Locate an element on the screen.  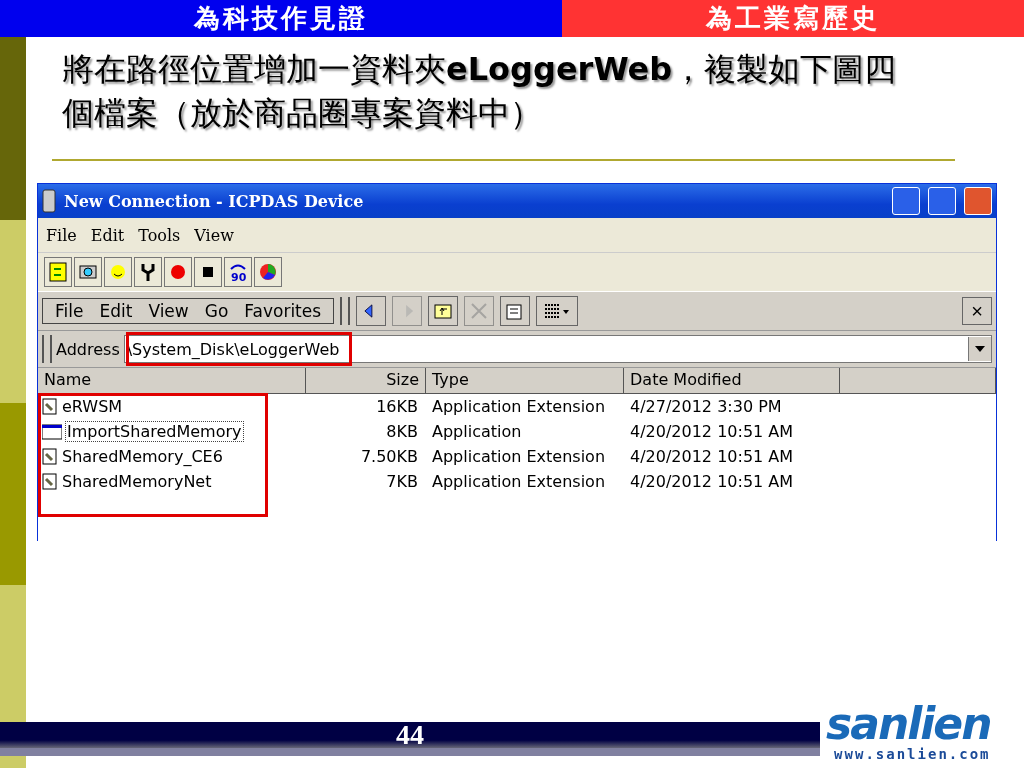
maximize-button is located at coordinates (942, 201).